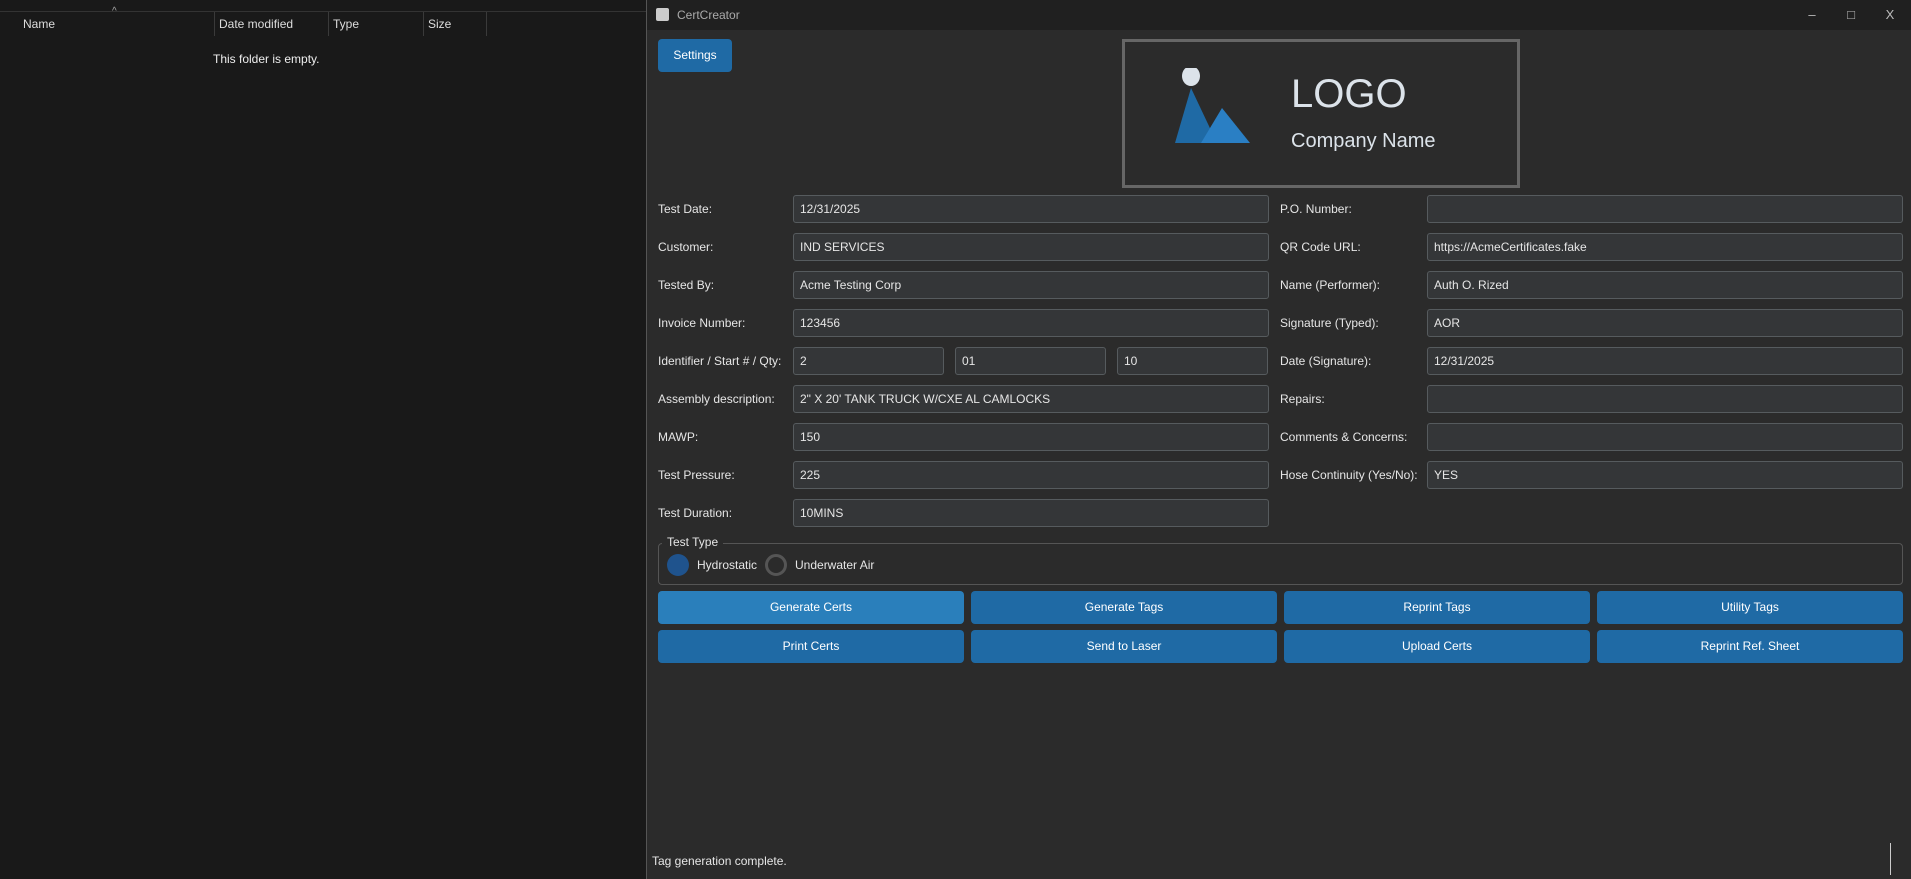 This screenshot has height=879, width=1911. I want to click on status-message: Tag generation complete., so click(719, 861).